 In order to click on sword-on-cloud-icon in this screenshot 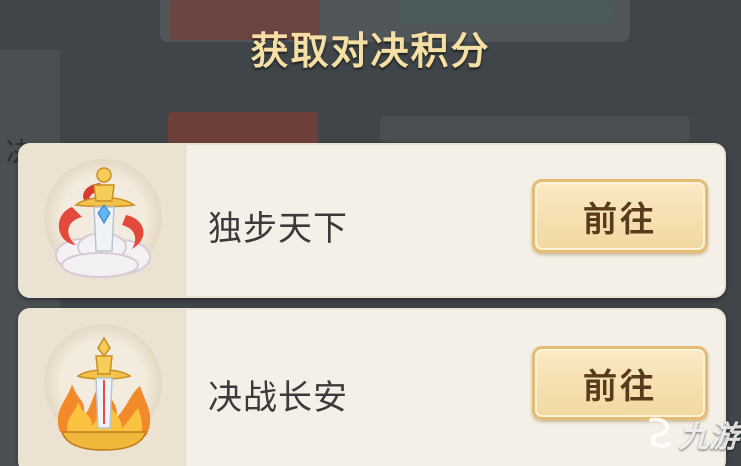, I will do `click(103, 222)`.